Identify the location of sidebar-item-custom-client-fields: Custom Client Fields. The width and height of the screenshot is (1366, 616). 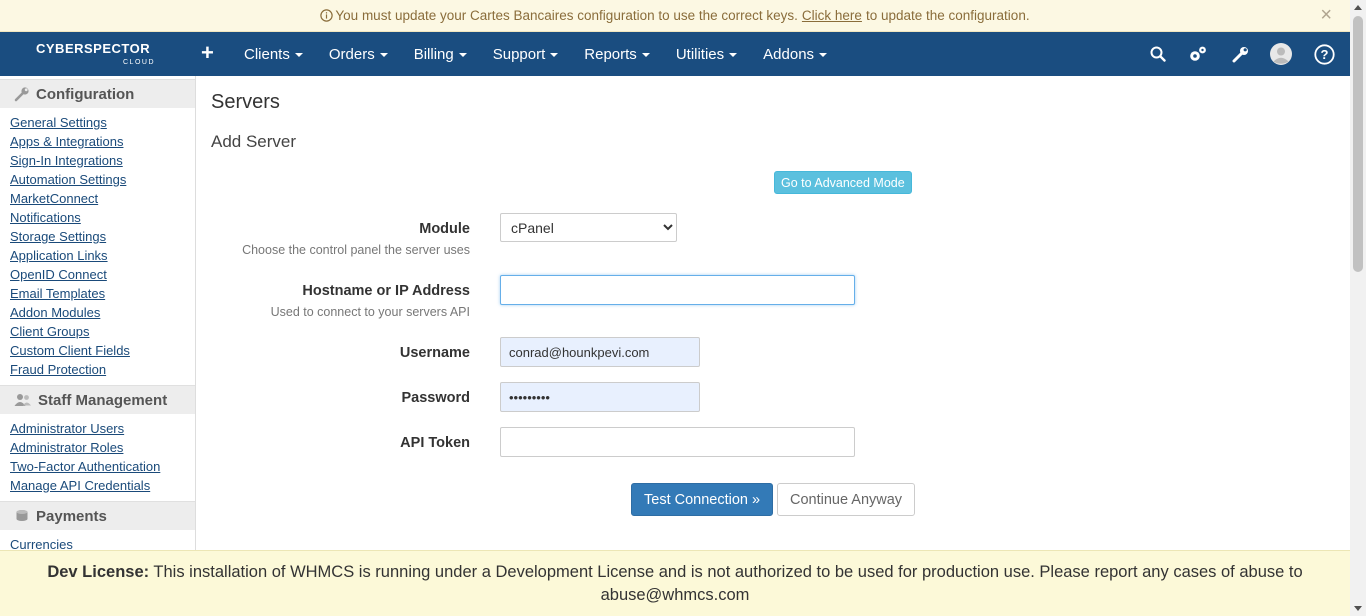
(102, 350).